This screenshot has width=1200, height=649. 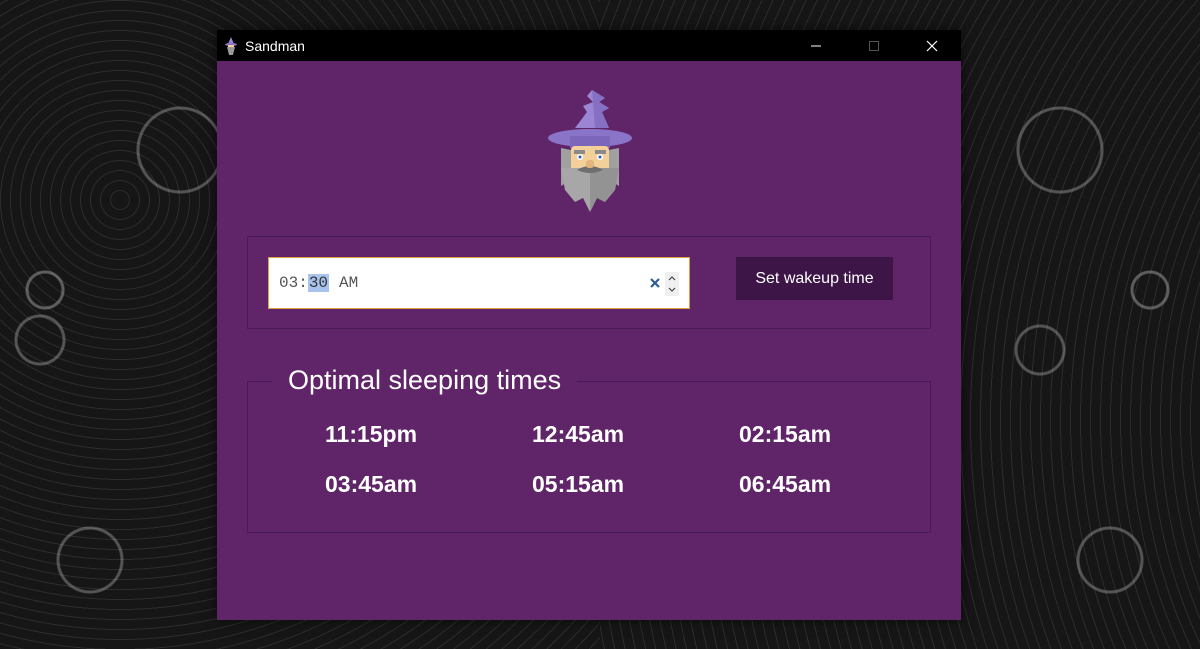 I want to click on sleep-time: 11:15pm, so click(x=371, y=434).